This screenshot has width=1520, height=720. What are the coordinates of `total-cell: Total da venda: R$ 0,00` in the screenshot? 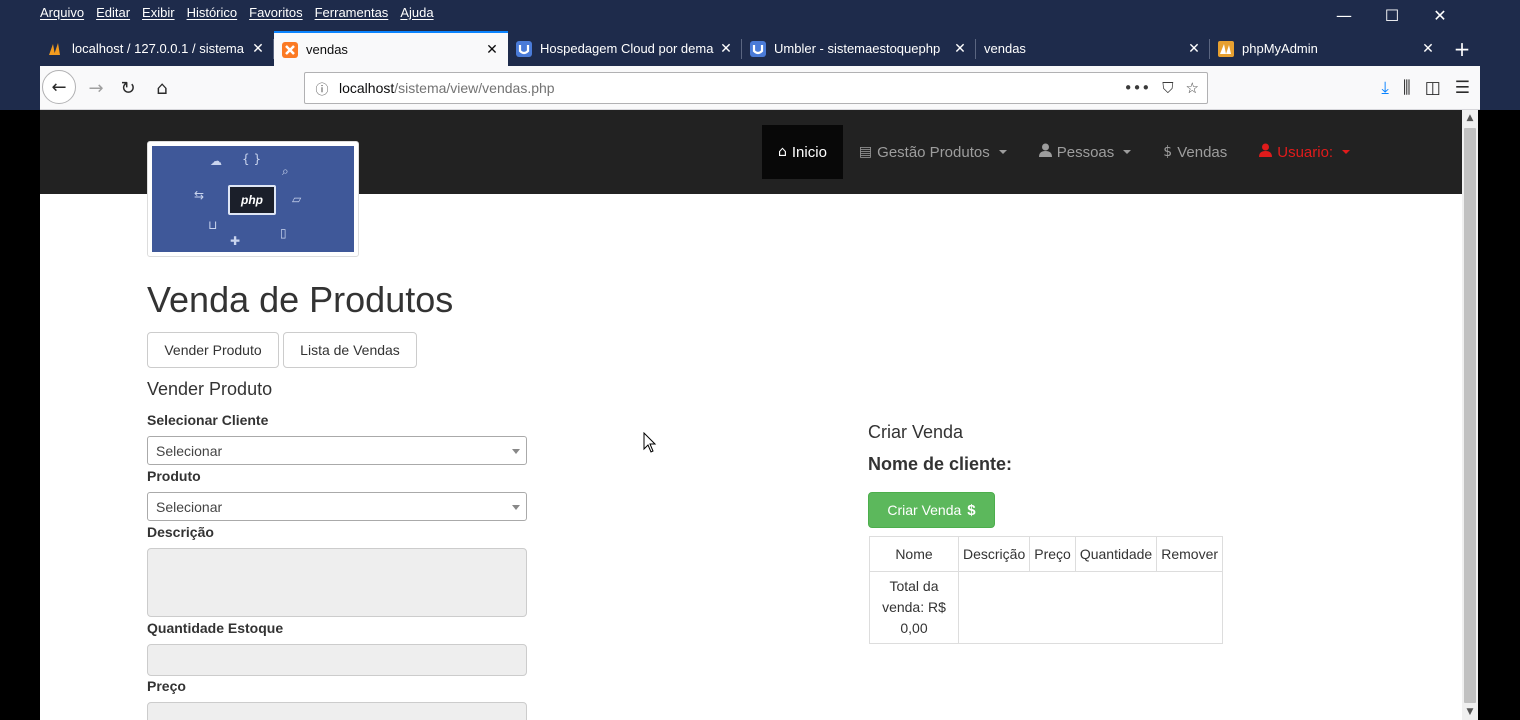 It's located at (914, 607).